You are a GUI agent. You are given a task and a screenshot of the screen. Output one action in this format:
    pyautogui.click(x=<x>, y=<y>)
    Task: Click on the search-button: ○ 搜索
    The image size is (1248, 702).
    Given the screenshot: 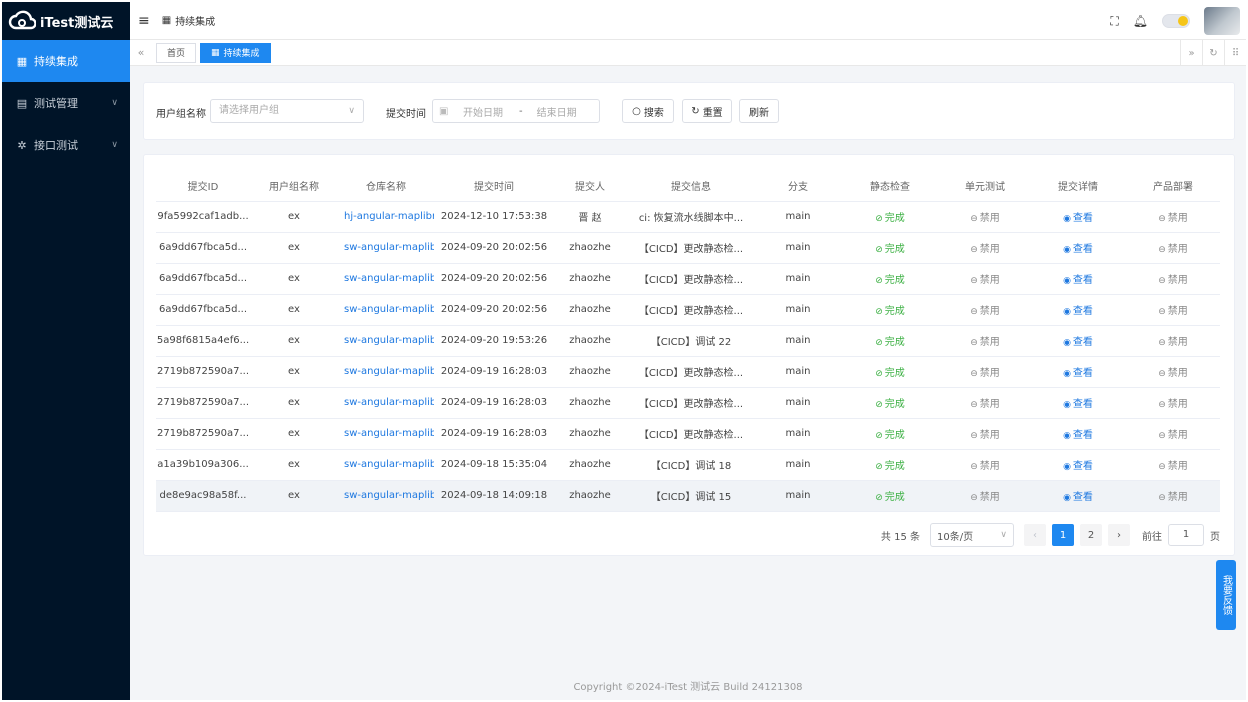 What is the action you would take?
    pyautogui.click(x=648, y=111)
    